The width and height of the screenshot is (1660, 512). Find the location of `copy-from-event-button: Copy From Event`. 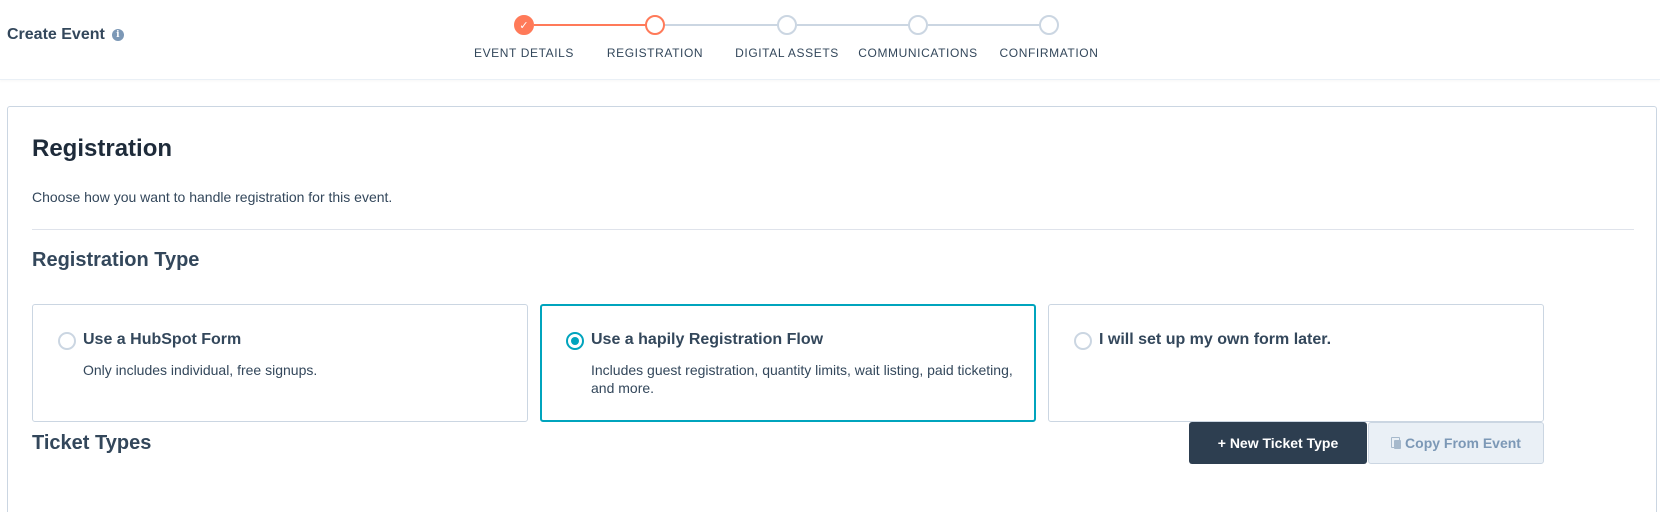

copy-from-event-button: Copy From Event is located at coordinates (1456, 443).